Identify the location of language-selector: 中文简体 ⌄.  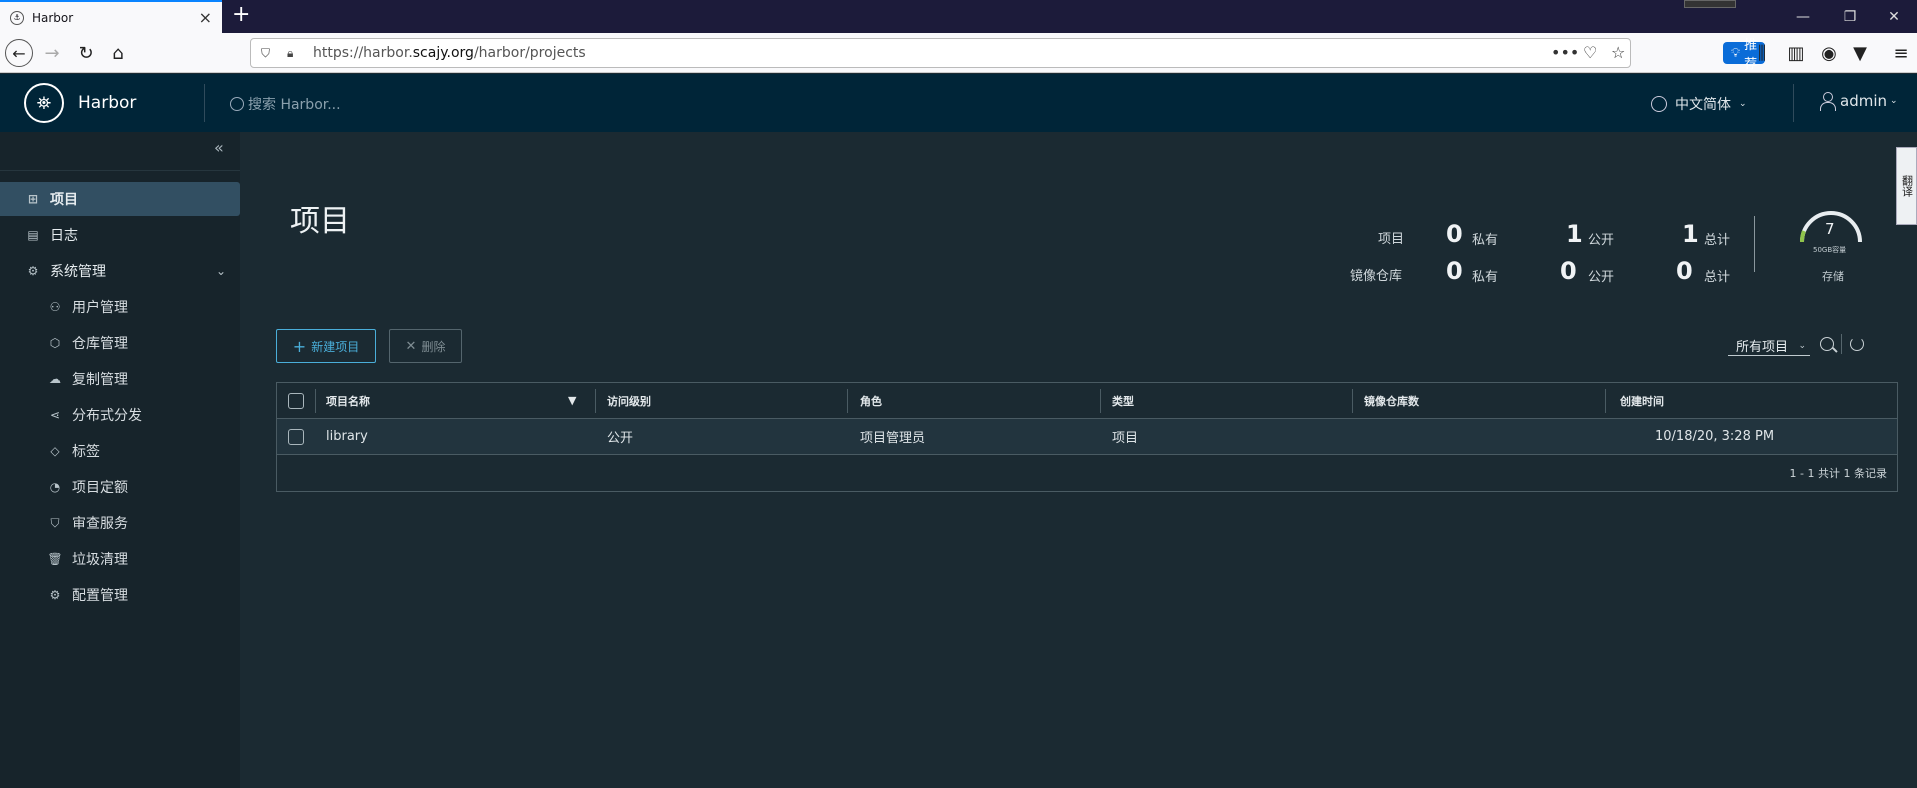
(1699, 104).